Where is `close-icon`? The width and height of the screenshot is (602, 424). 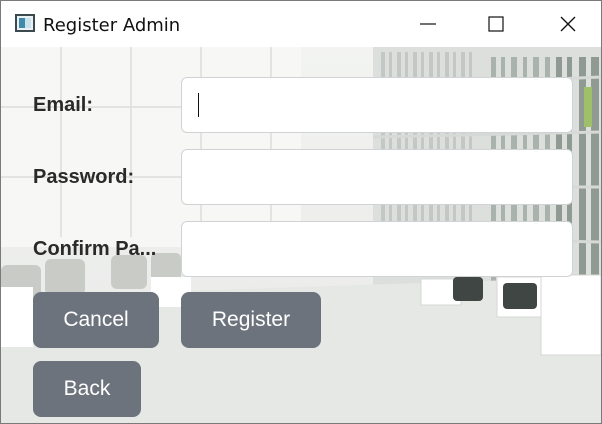 close-icon is located at coordinates (568, 24).